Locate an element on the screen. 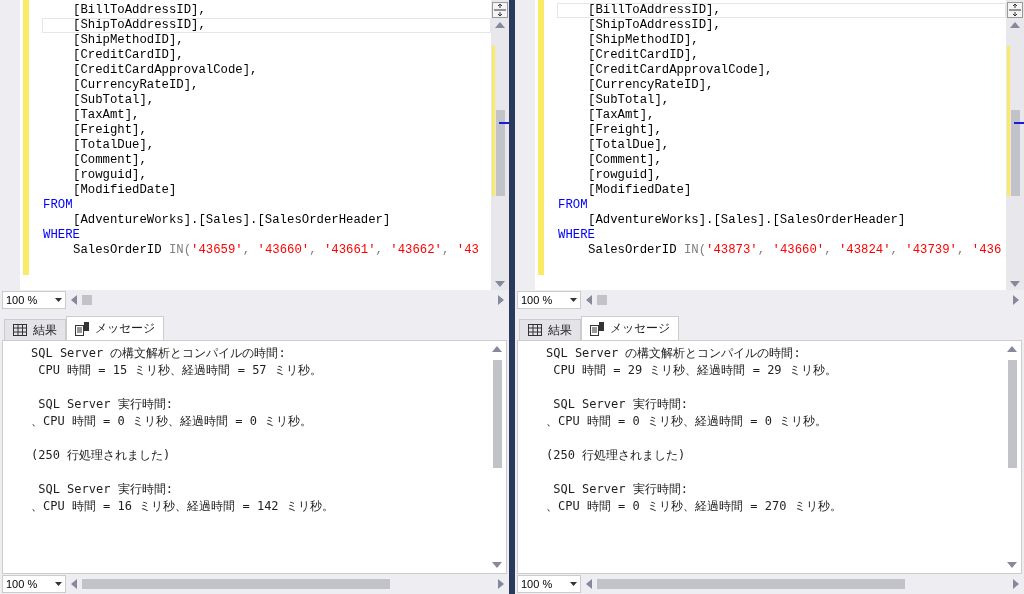  code-line: [ShipToAddressID], is located at coordinates (654, 25).